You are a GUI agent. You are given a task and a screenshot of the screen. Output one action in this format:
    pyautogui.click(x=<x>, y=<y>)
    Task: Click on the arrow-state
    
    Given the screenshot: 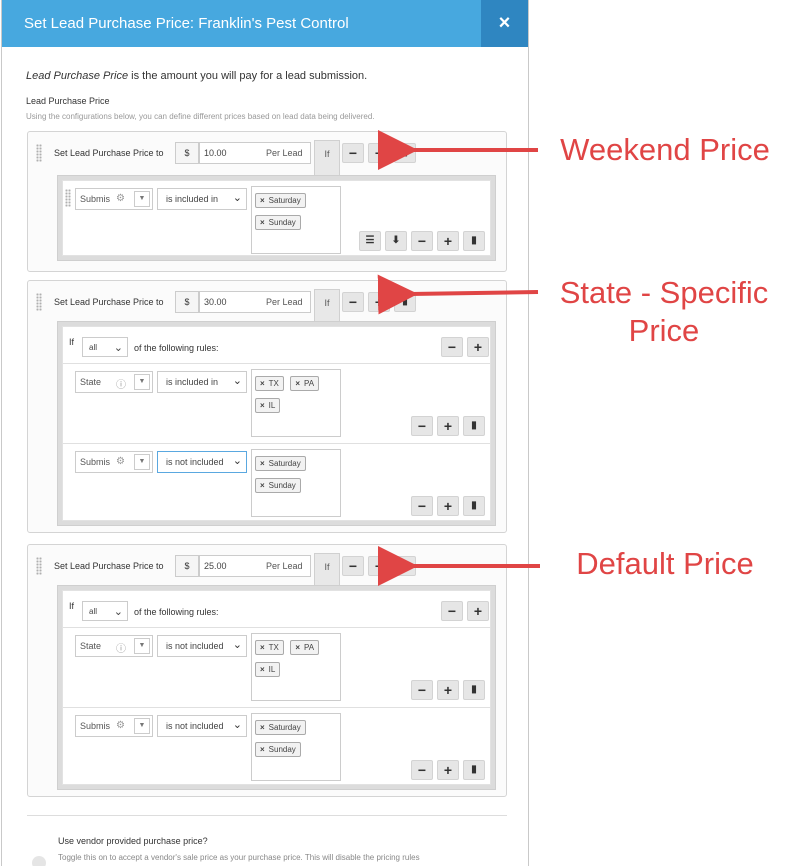 What is the action you would take?
    pyautogui.click(x=458, y=294)
    